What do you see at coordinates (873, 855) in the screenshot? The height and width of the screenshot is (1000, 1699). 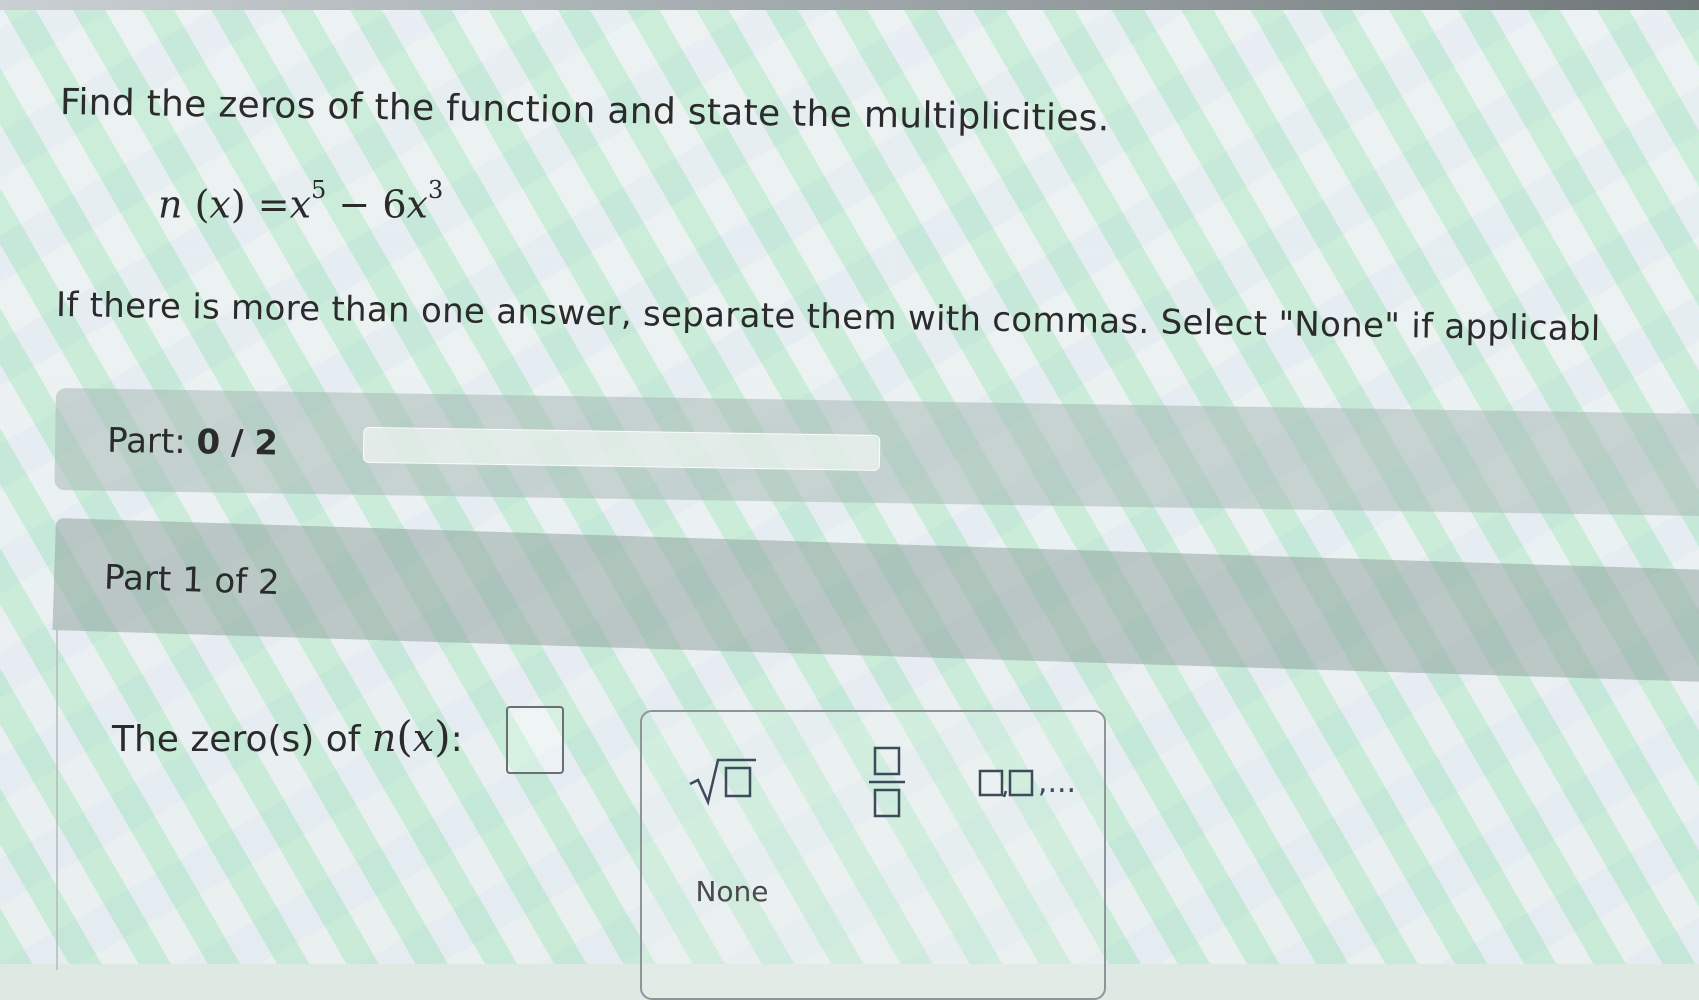 I see `math-keypad: ,... None` at bounding box center [873, 855].